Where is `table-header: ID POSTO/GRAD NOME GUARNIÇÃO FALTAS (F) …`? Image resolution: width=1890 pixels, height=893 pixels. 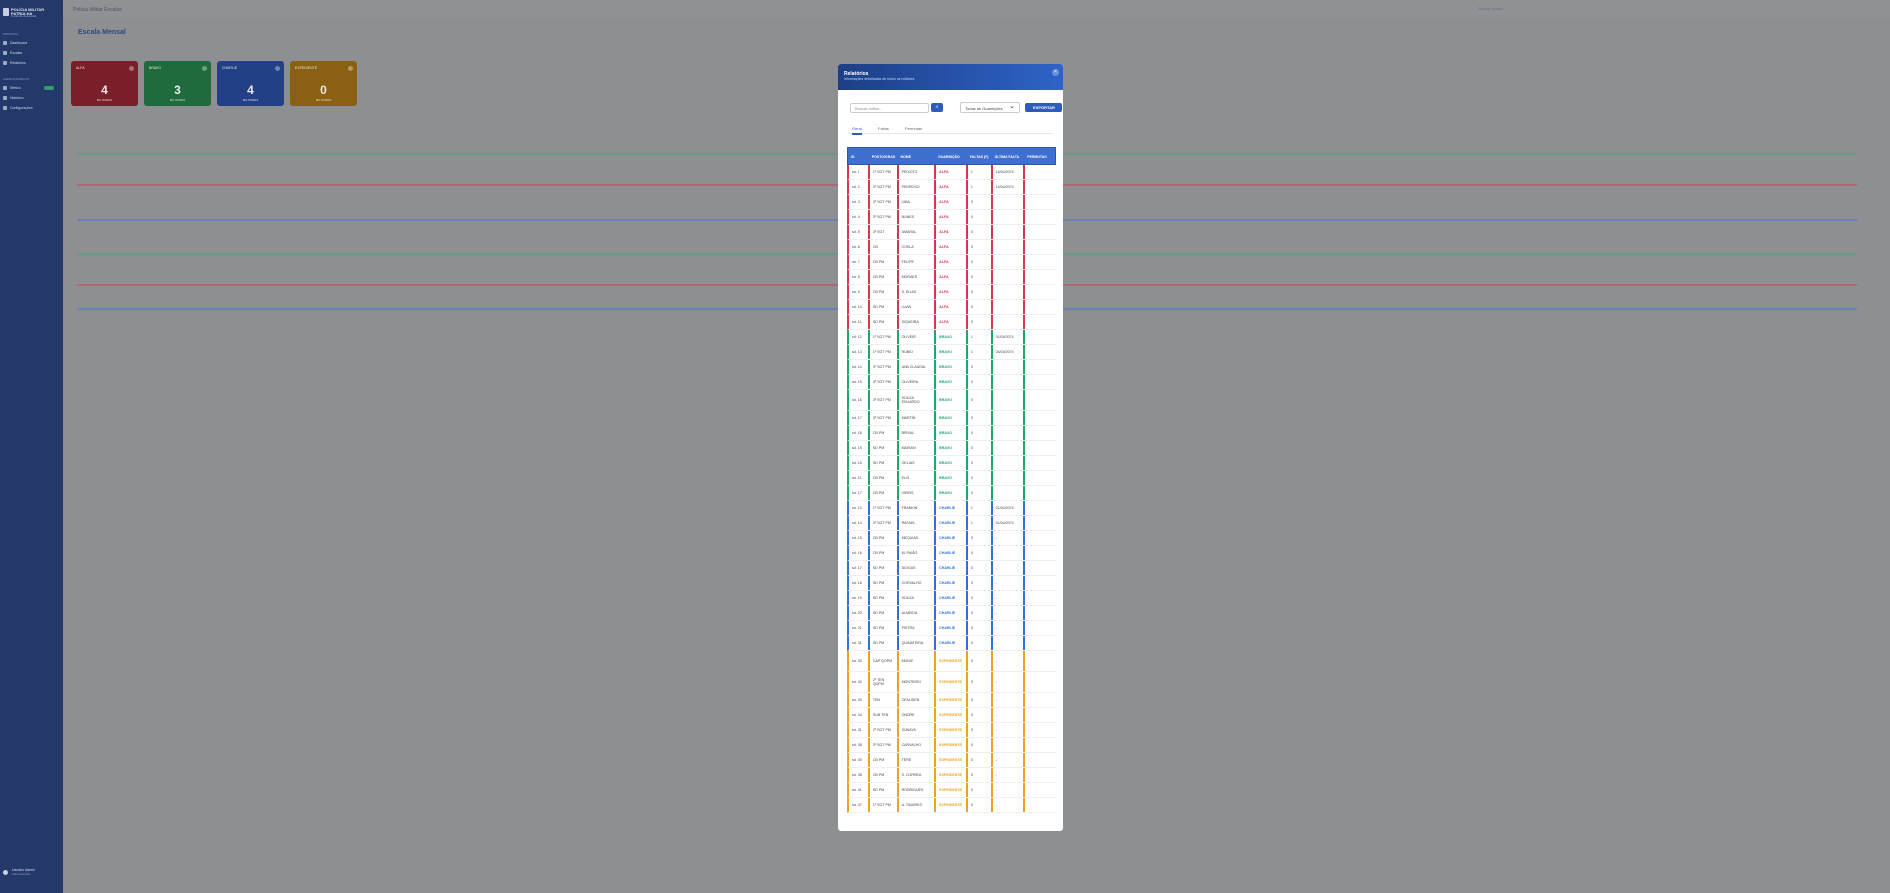 table-header: ID POSTO/GRAD NOME GUARNIÇÃO FALTAS (F) … is located at coordinates (951, 156).